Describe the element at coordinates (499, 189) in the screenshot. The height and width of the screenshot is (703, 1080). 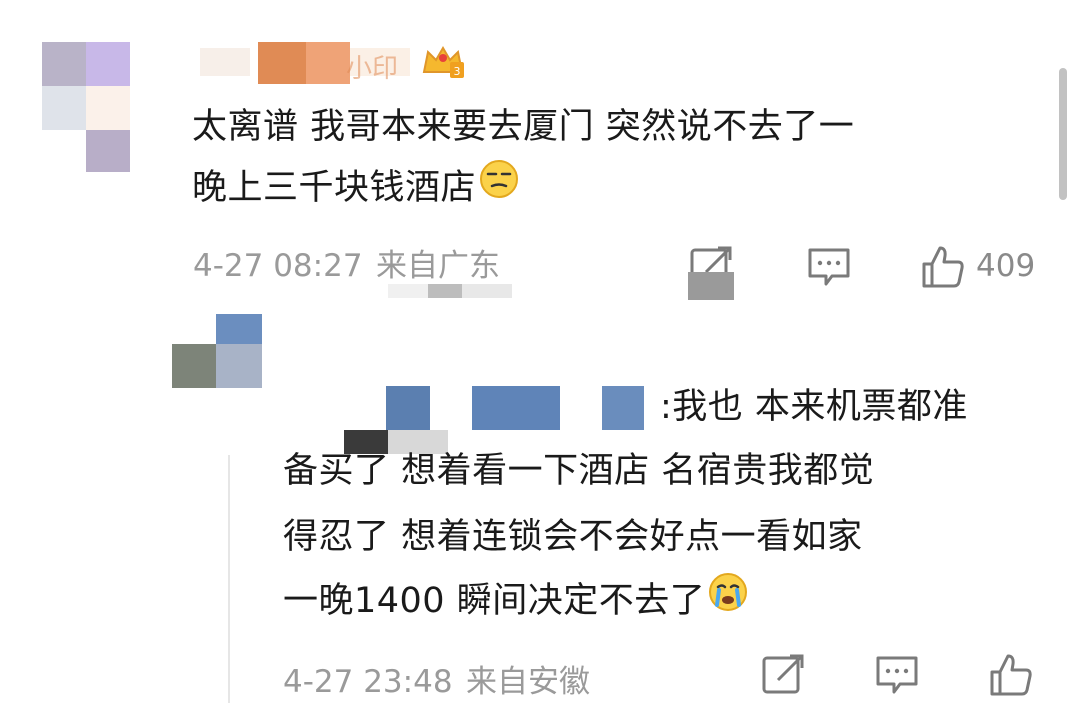
I see `smirk-emoji-icon` at that location.